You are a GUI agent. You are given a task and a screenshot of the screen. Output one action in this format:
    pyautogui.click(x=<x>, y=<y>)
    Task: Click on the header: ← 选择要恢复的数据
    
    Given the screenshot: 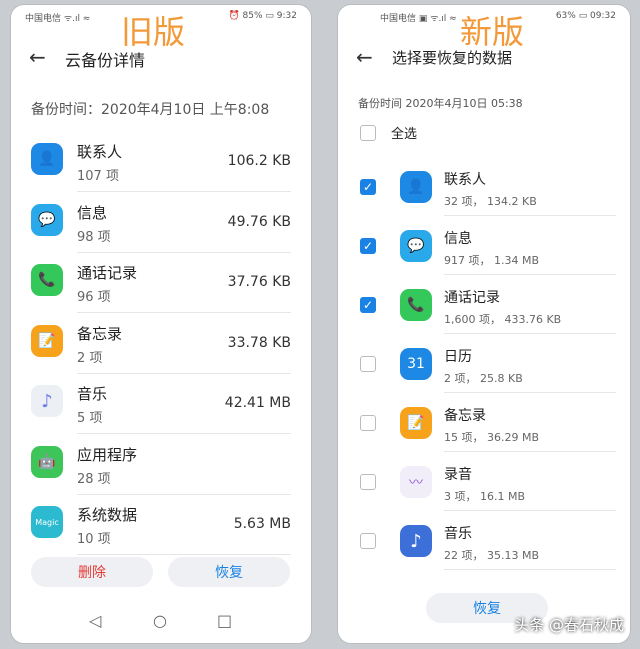 What is the action you would take?
    pyautogui.click(x=486, y=58)
    